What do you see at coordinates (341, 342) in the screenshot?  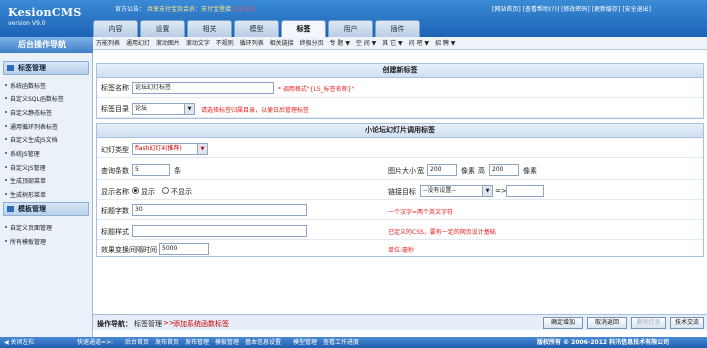 I see `footer-link-work-progress: 查看工作进度` at bounding box center [341, 342].